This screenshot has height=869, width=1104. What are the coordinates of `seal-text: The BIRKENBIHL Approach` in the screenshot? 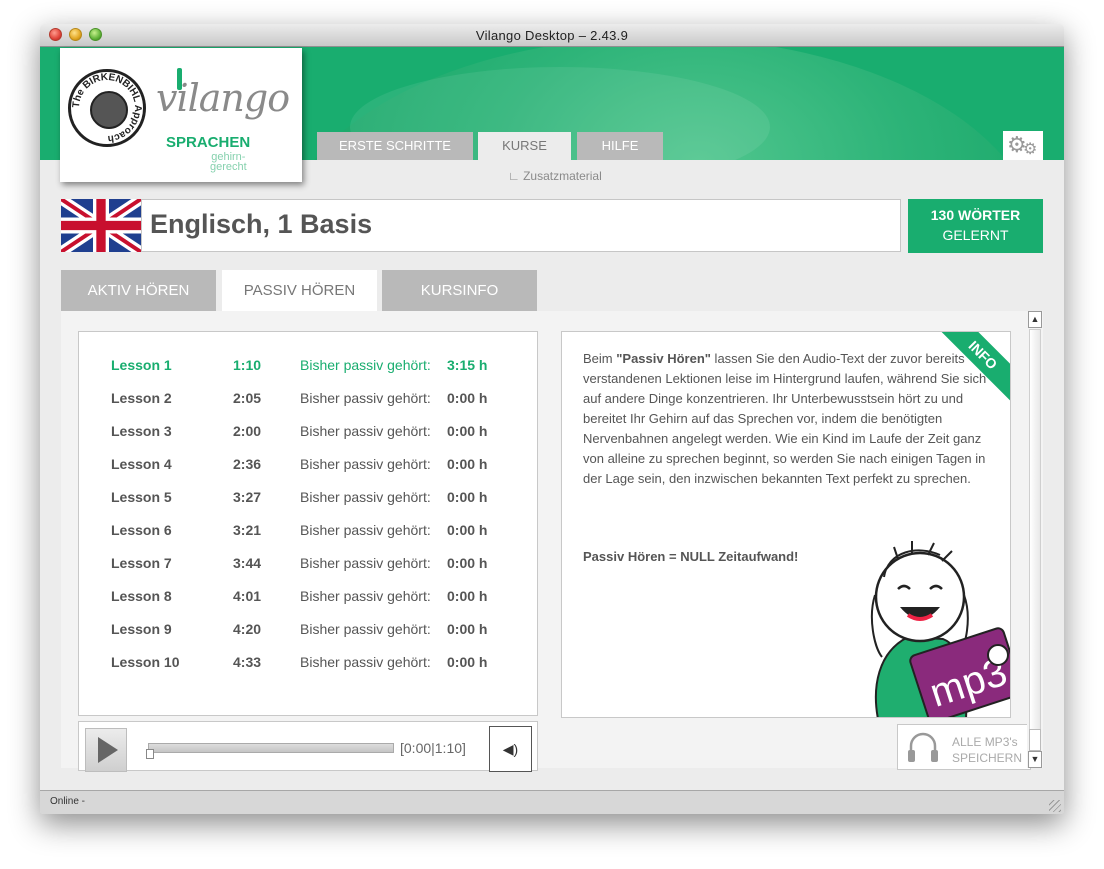 It's located at (107, 108).